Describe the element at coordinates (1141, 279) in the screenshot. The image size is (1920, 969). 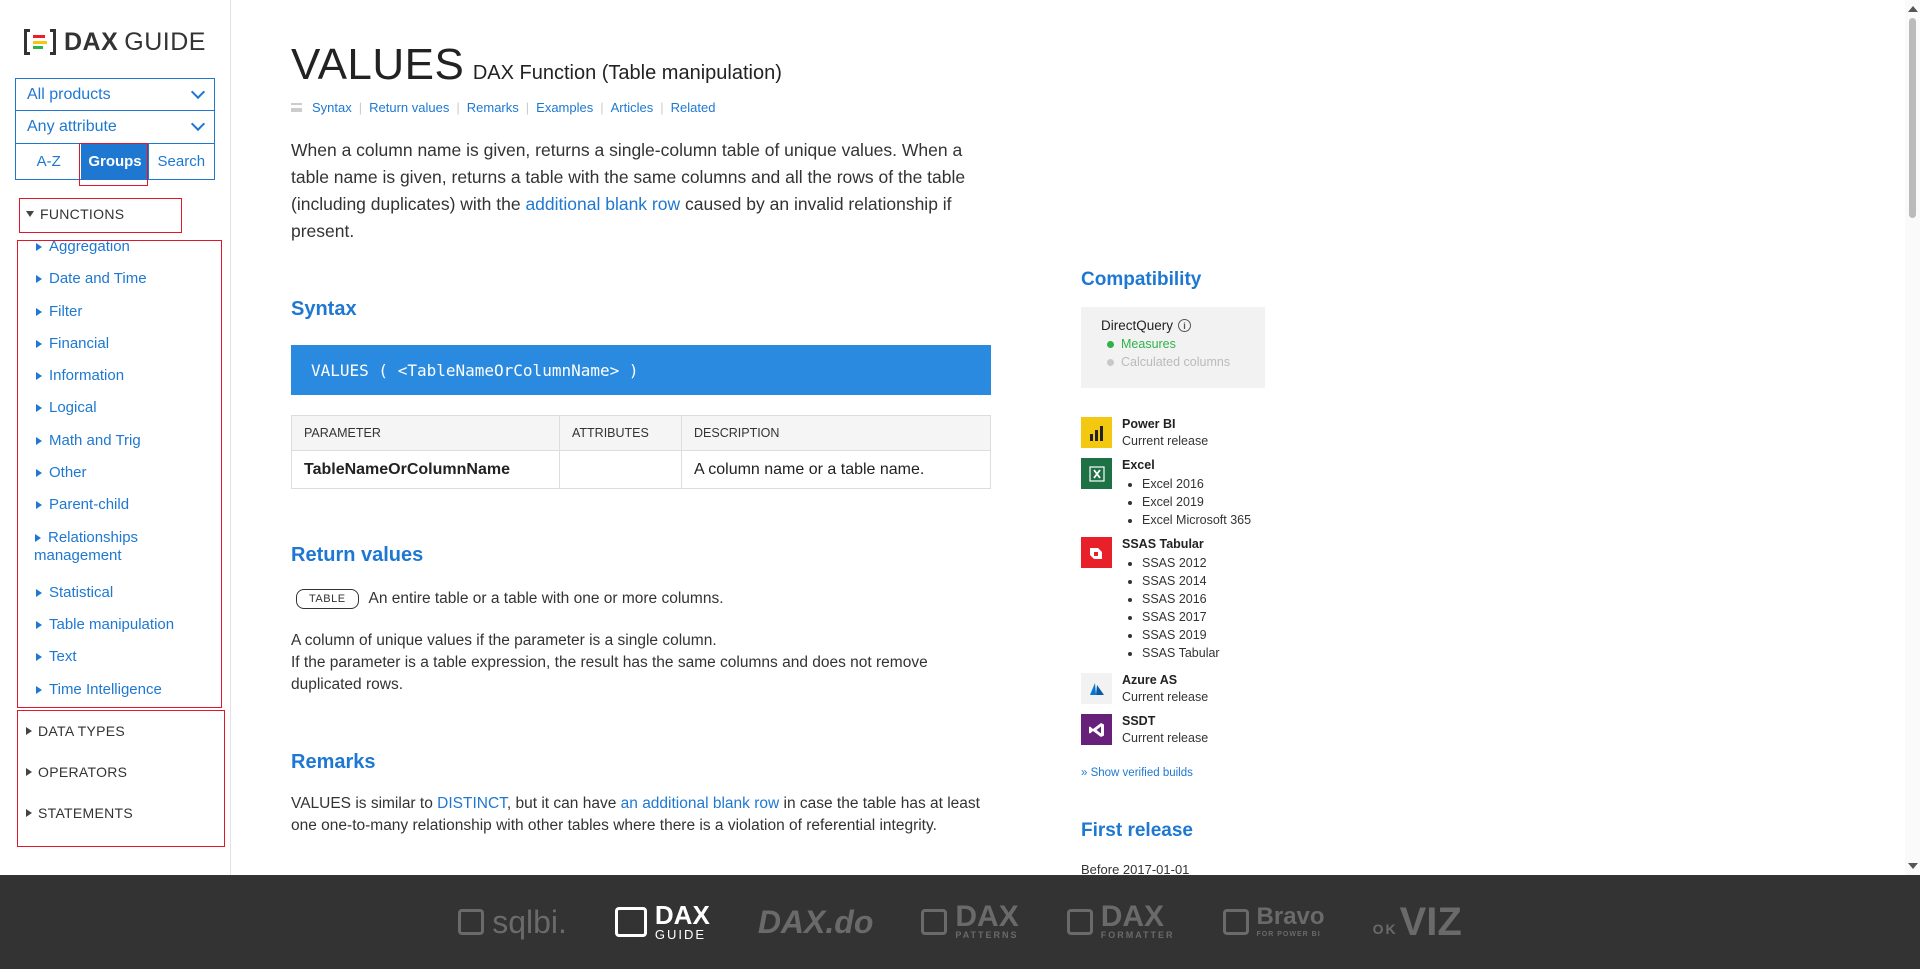
I see `compatibility-heading: Compatibility` at that location.